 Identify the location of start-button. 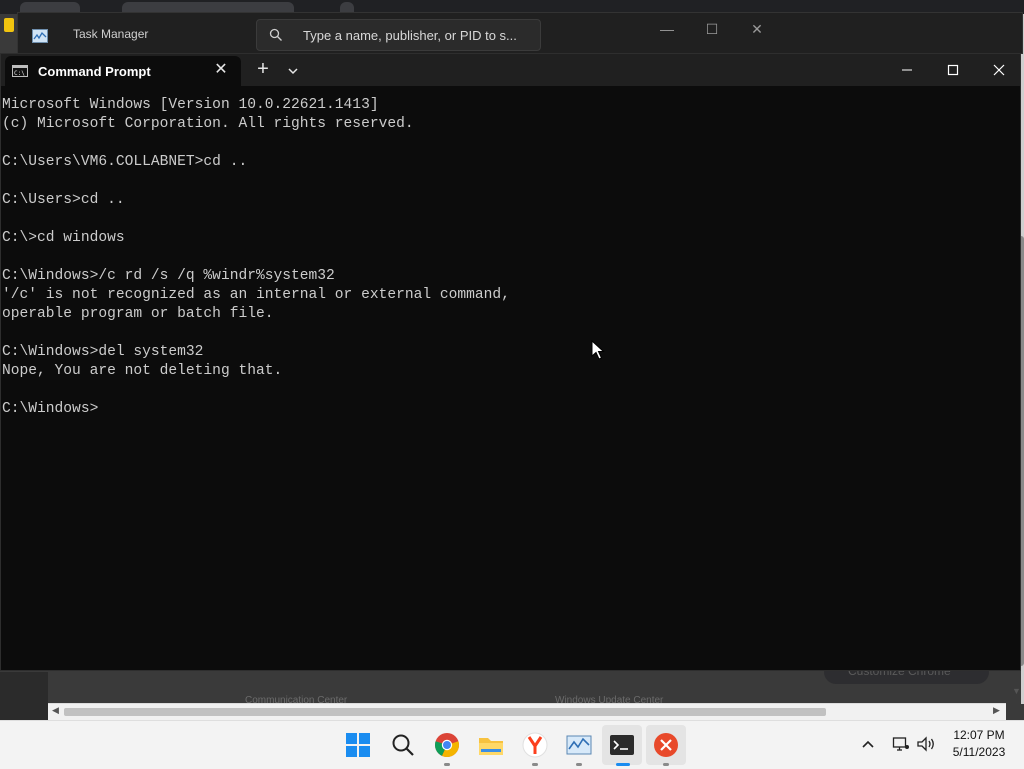
(358, 745).